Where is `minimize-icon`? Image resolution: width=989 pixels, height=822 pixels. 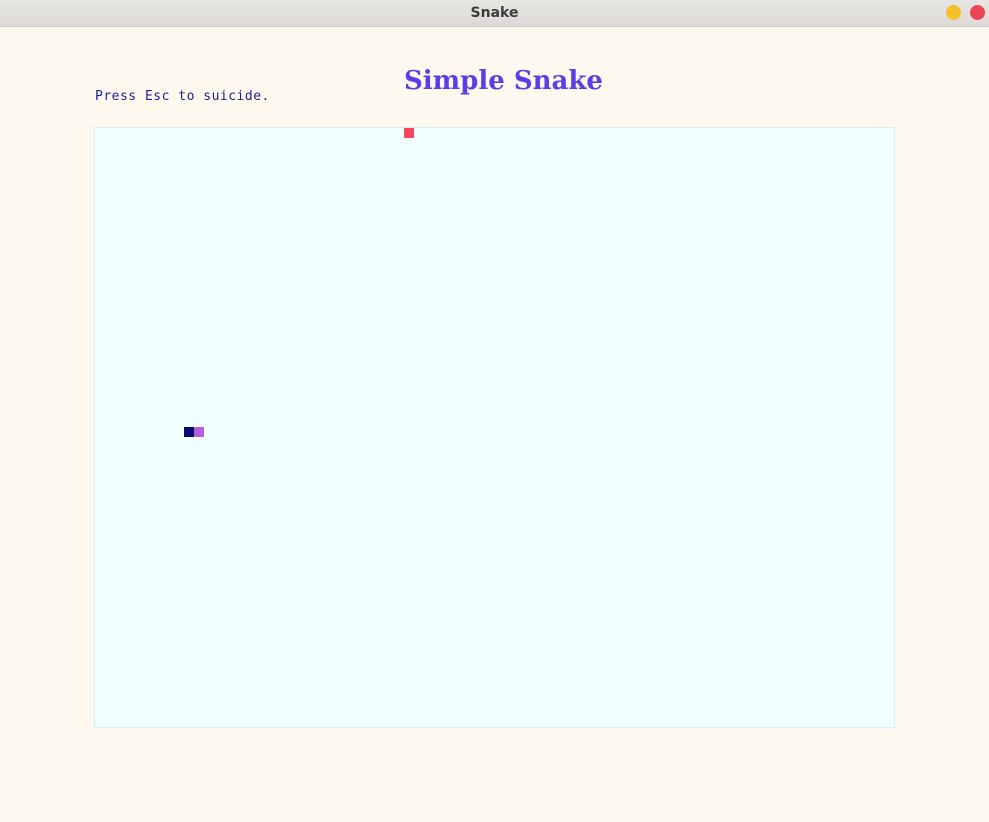 minimize-icon is located at coordinates (953, 12).